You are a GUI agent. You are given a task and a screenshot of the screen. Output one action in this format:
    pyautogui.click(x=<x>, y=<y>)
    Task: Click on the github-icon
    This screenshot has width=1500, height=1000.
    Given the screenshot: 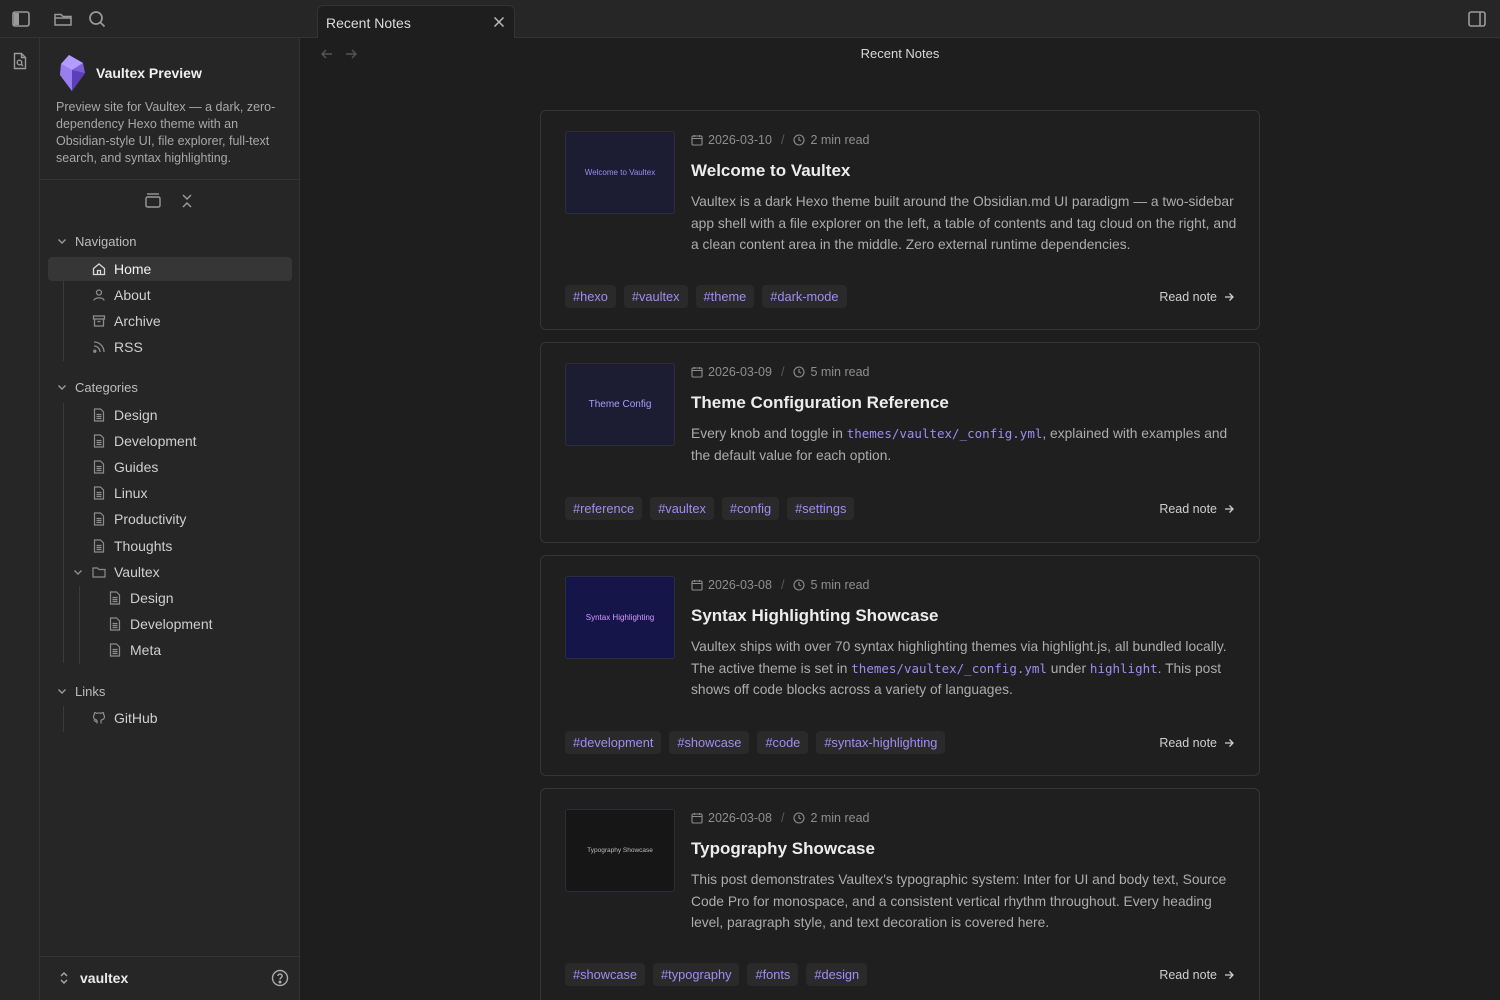 What is the action you would take?
    pyautogui.click(x=99, y=718)
    